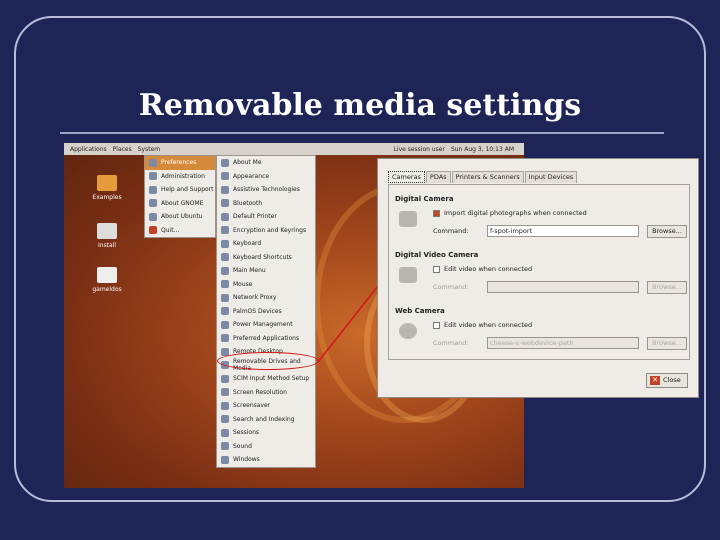 This screenshot has height=540, width=720. Describe the element at coordinates (437, 255) in the screenshot. I see `video-camera-heading: Digital Video Camera` at that location.